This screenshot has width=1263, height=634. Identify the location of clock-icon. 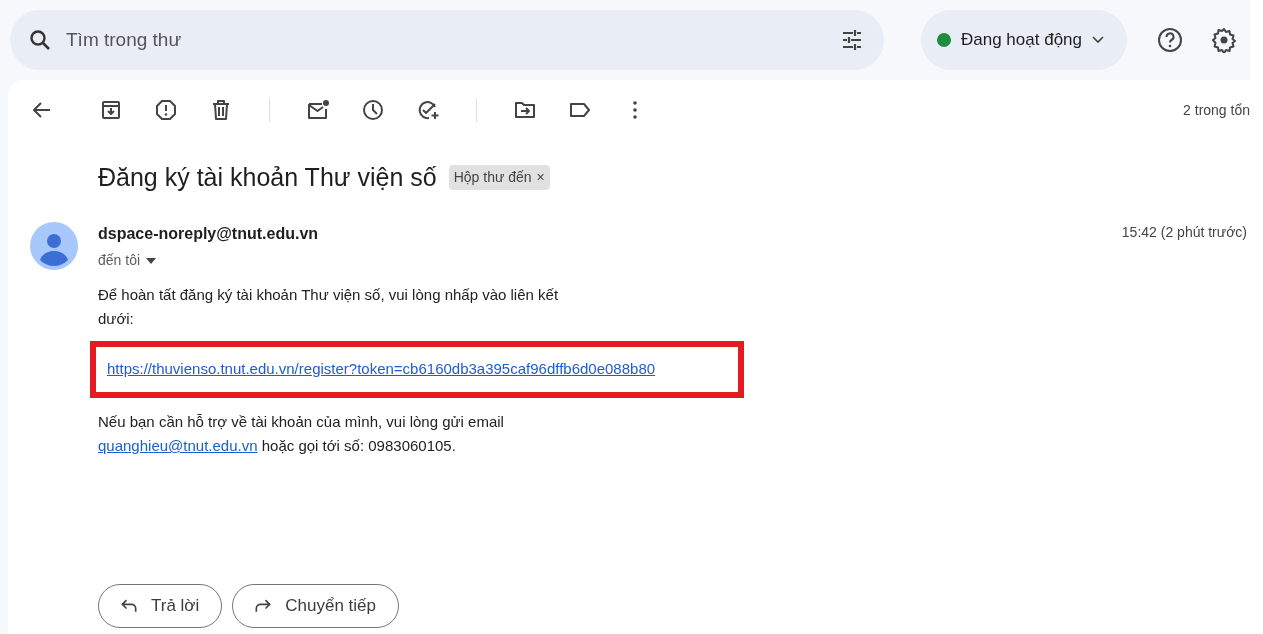
(373, 110).